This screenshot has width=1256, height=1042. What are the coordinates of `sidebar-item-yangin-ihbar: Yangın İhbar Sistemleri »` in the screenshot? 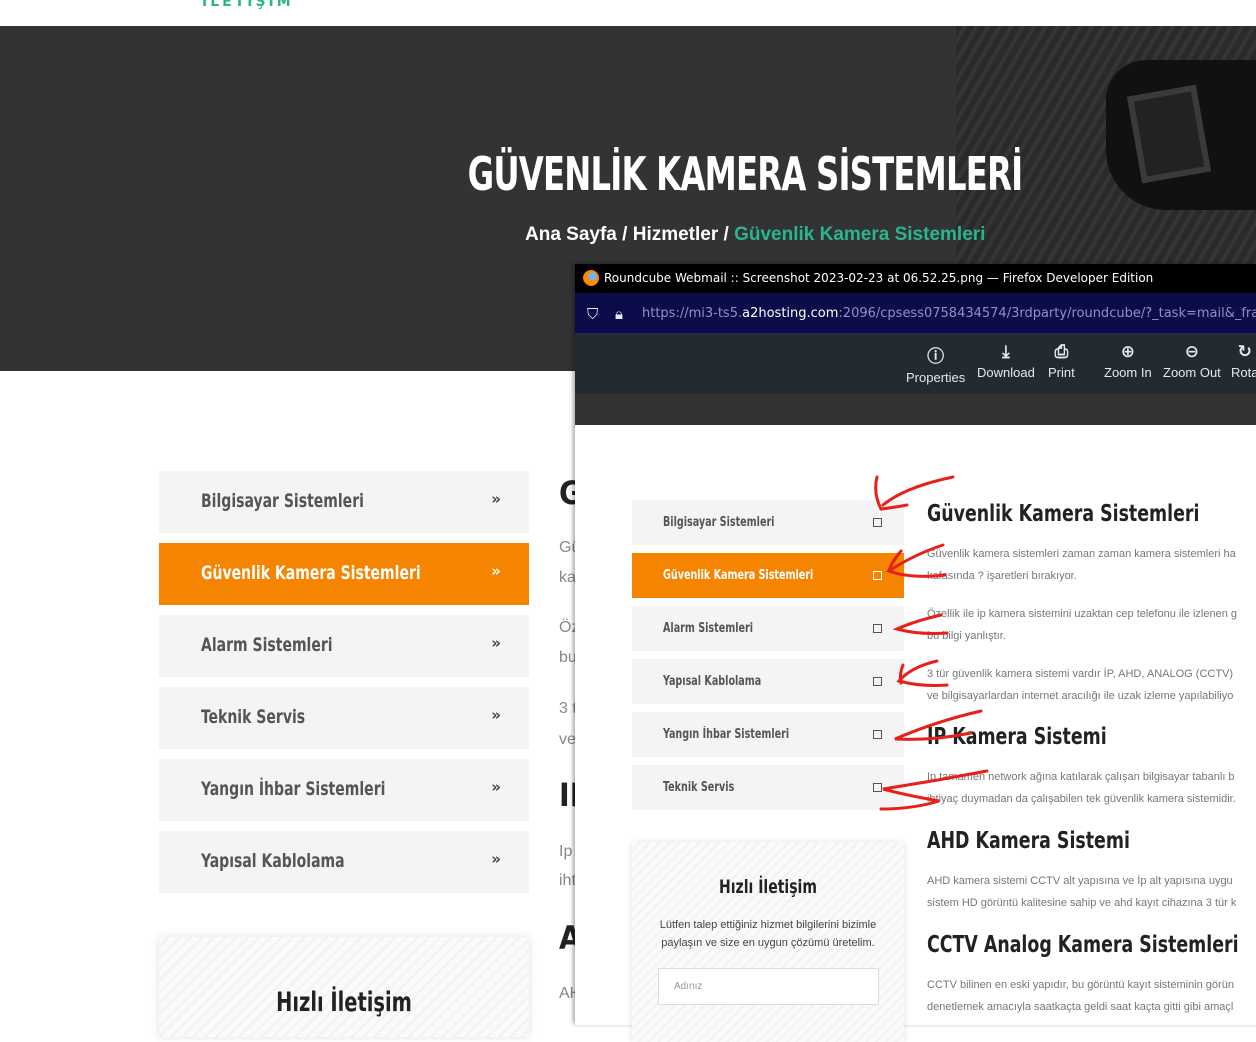 It's located at (344, 790).